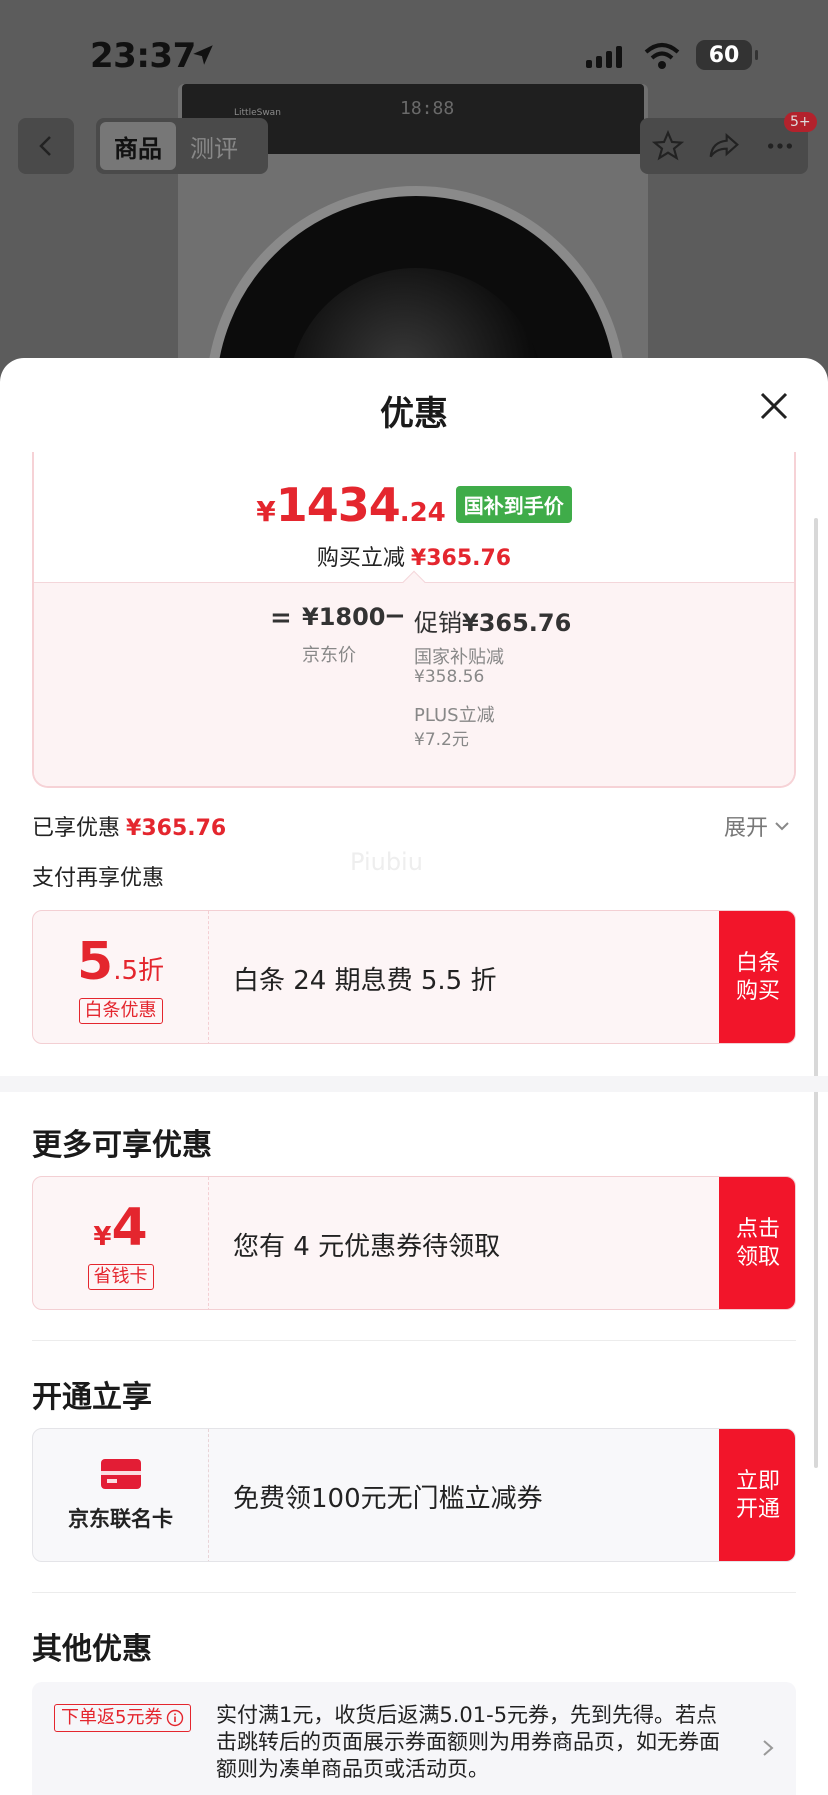  What do you see at coordinates (138, 971) in the screenshot?
I see `coupon-small-number: .5折` at bounding box center [138, 971].